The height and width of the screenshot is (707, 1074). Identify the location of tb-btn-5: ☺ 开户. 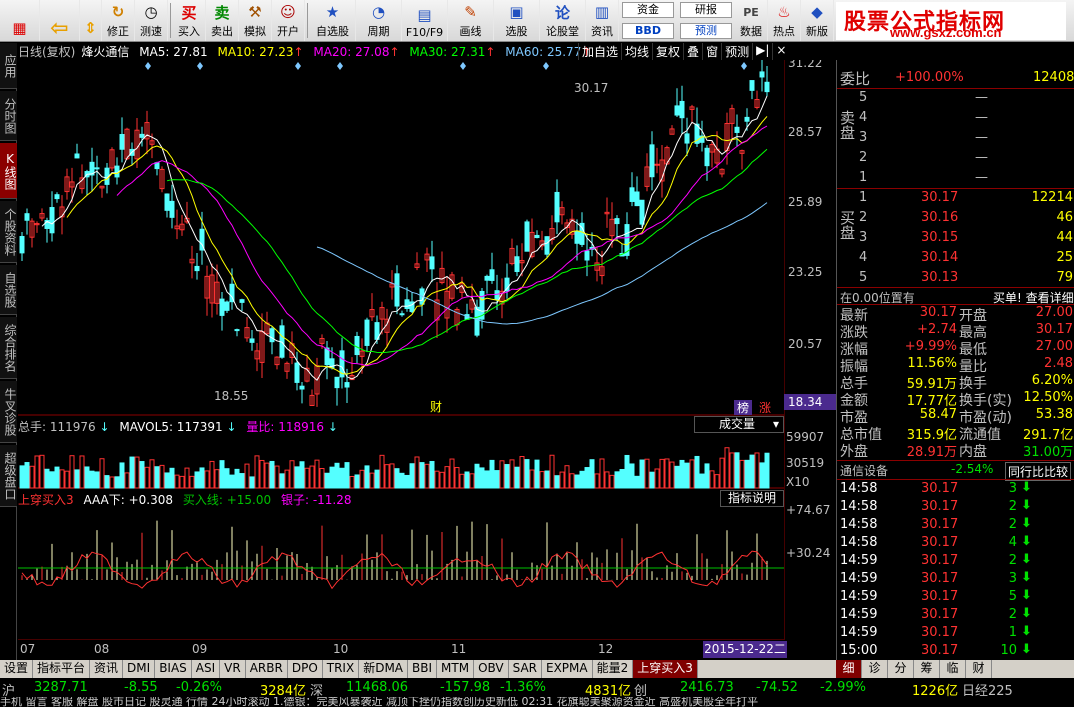
(288, 20).